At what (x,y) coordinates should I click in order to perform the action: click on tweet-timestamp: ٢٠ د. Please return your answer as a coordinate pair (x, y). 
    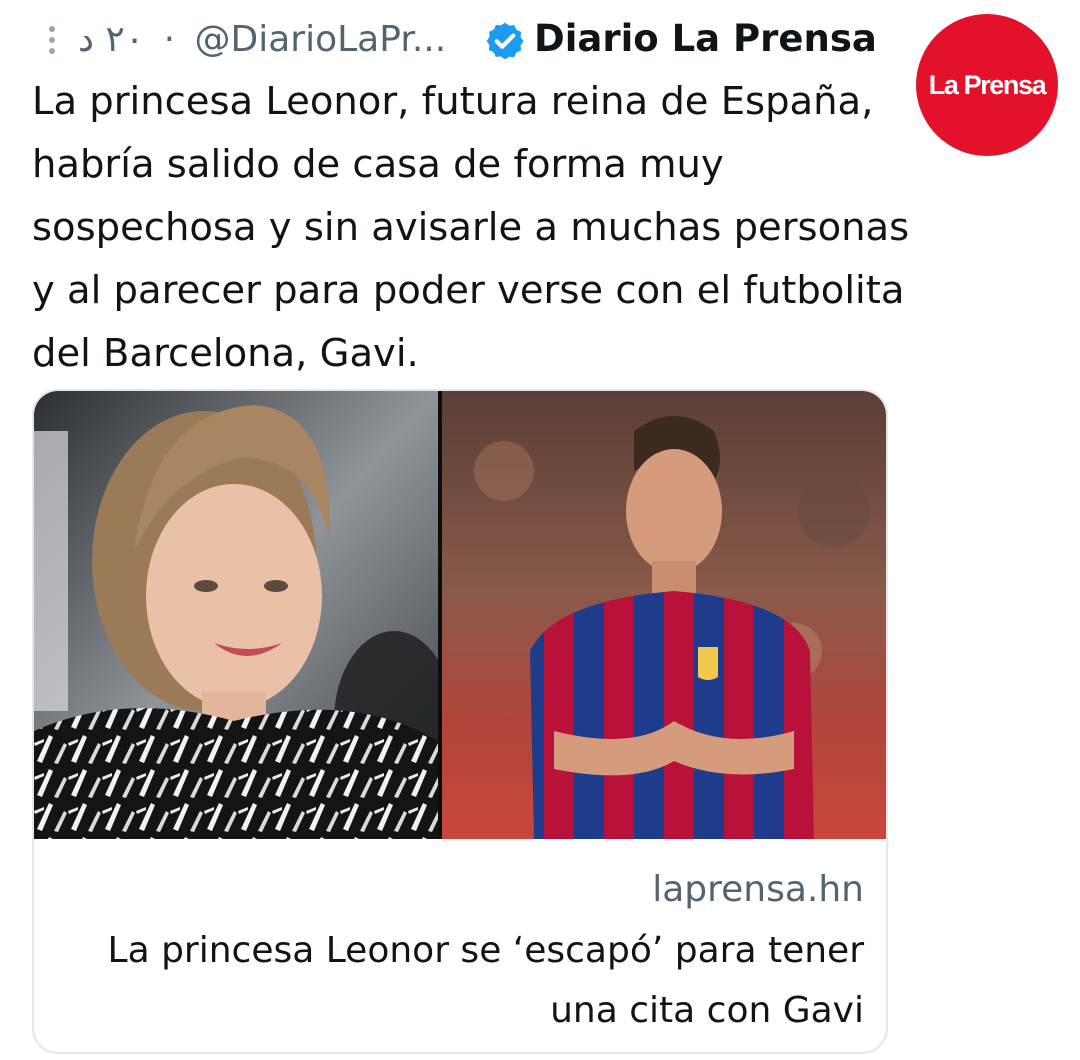
    Looking at the image, I should click on (111, 39).